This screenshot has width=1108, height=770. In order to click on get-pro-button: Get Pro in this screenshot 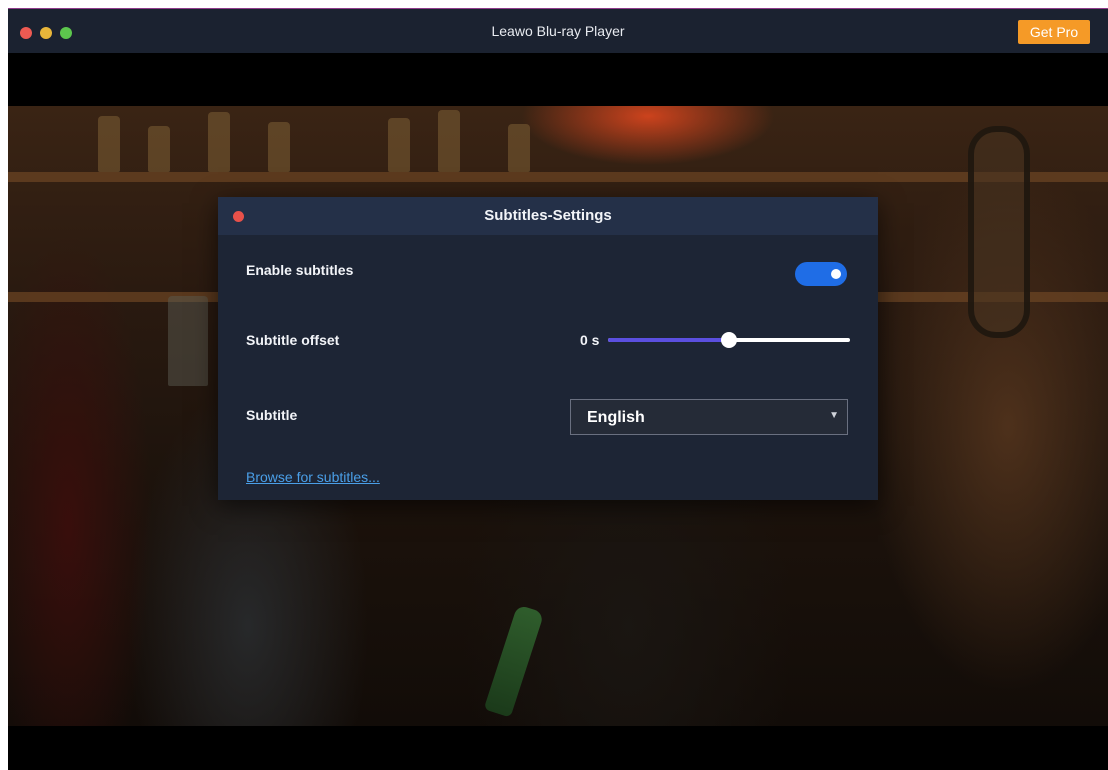, I will do `click(1054, 32)`.